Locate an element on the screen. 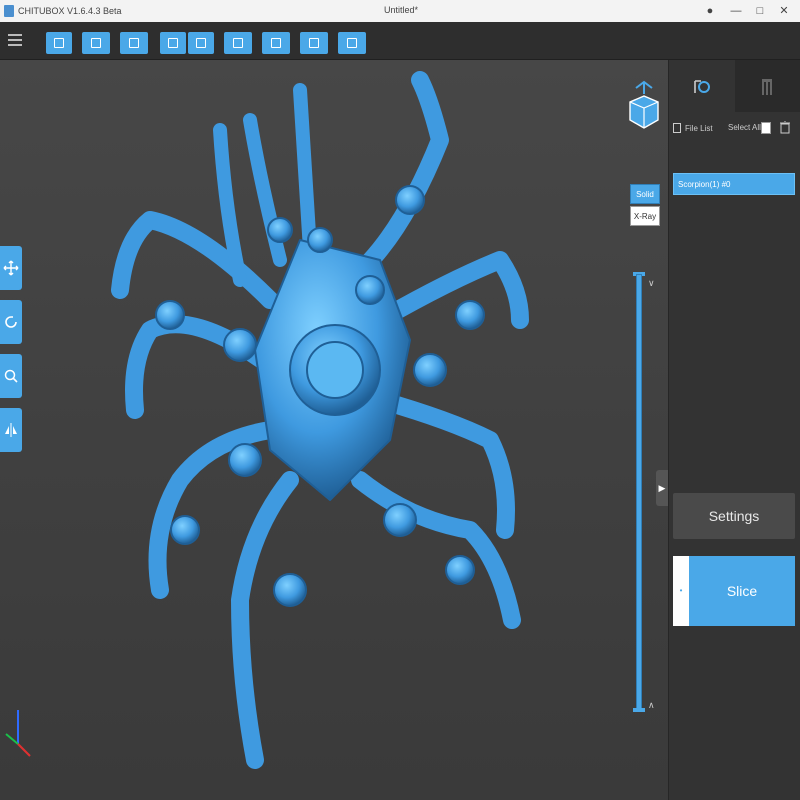 Image resolution: width=800 pixels, height=800 pixels. slice-options-button: • is located at coordinates (681, 591).